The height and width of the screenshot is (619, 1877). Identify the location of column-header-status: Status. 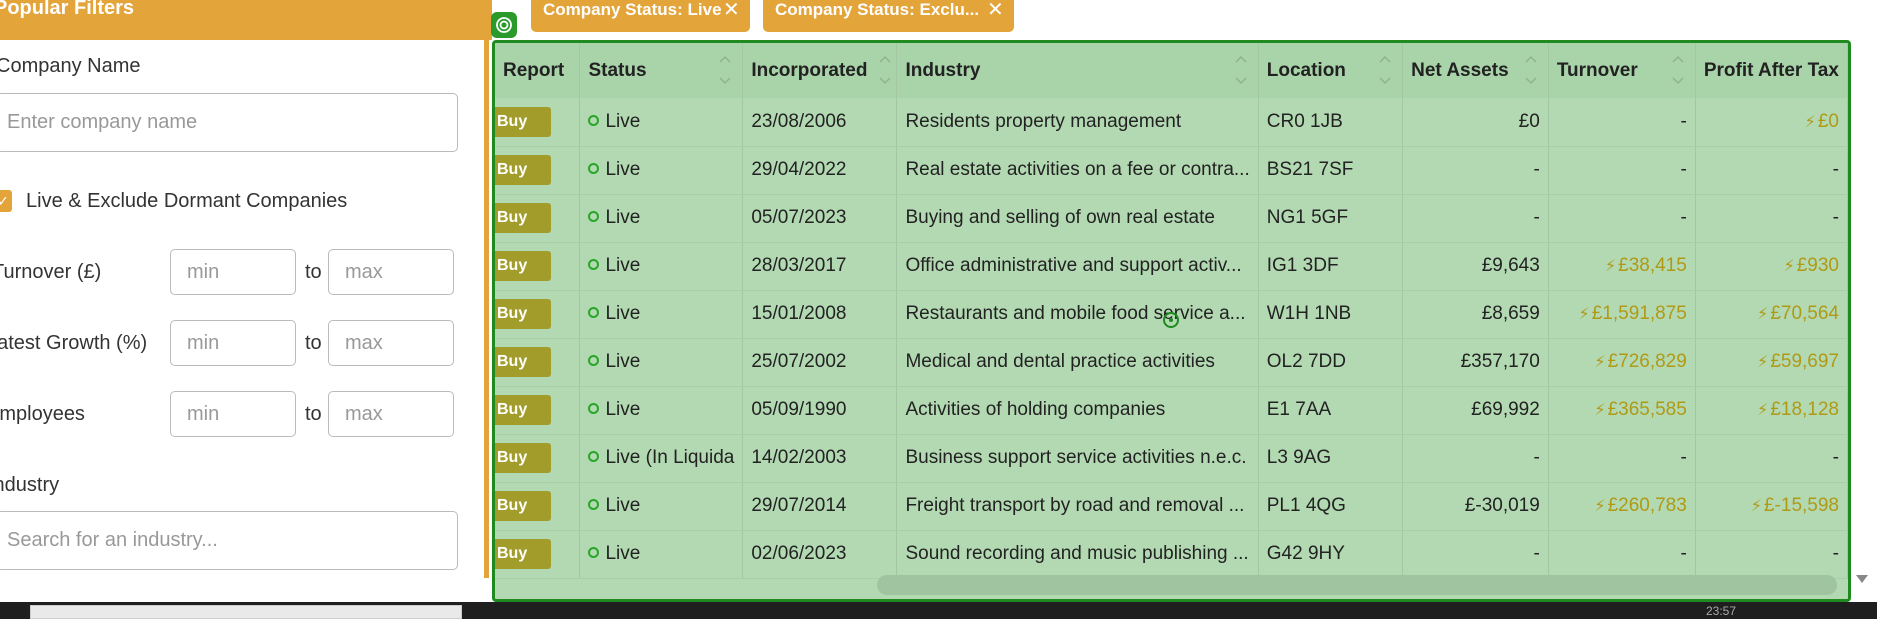
(661, 70).